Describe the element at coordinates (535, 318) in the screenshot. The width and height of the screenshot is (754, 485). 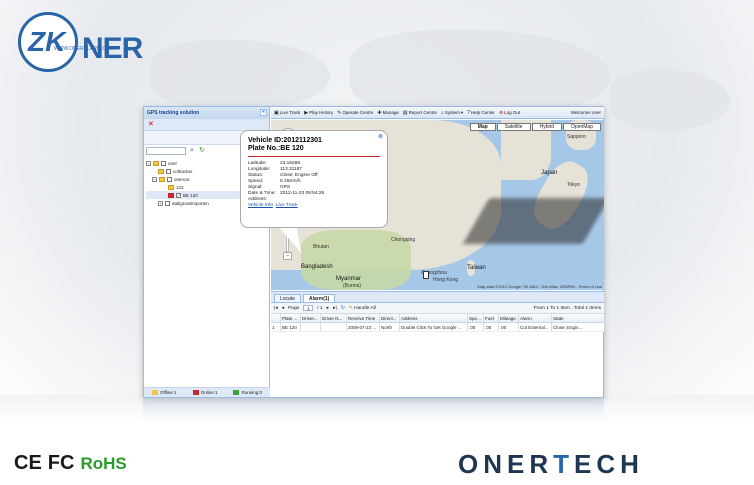
I see `col-alarm: Alarm` at that location.